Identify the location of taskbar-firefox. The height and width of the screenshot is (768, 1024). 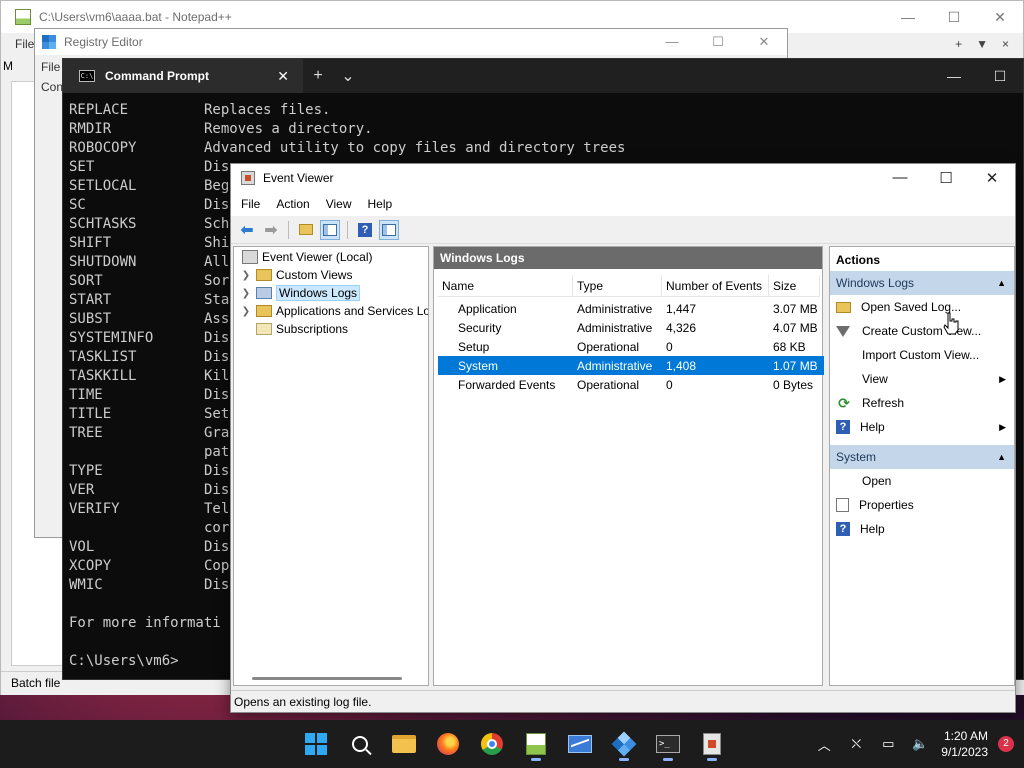
(448, 744).